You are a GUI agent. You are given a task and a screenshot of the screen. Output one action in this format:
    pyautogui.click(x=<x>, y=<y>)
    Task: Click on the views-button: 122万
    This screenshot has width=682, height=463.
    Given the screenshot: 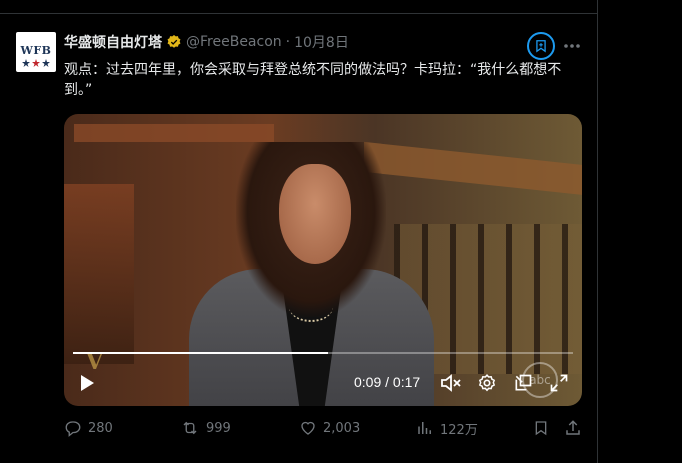 What is the action you would take?
    pyautogui.click(x=447, y=428)
    